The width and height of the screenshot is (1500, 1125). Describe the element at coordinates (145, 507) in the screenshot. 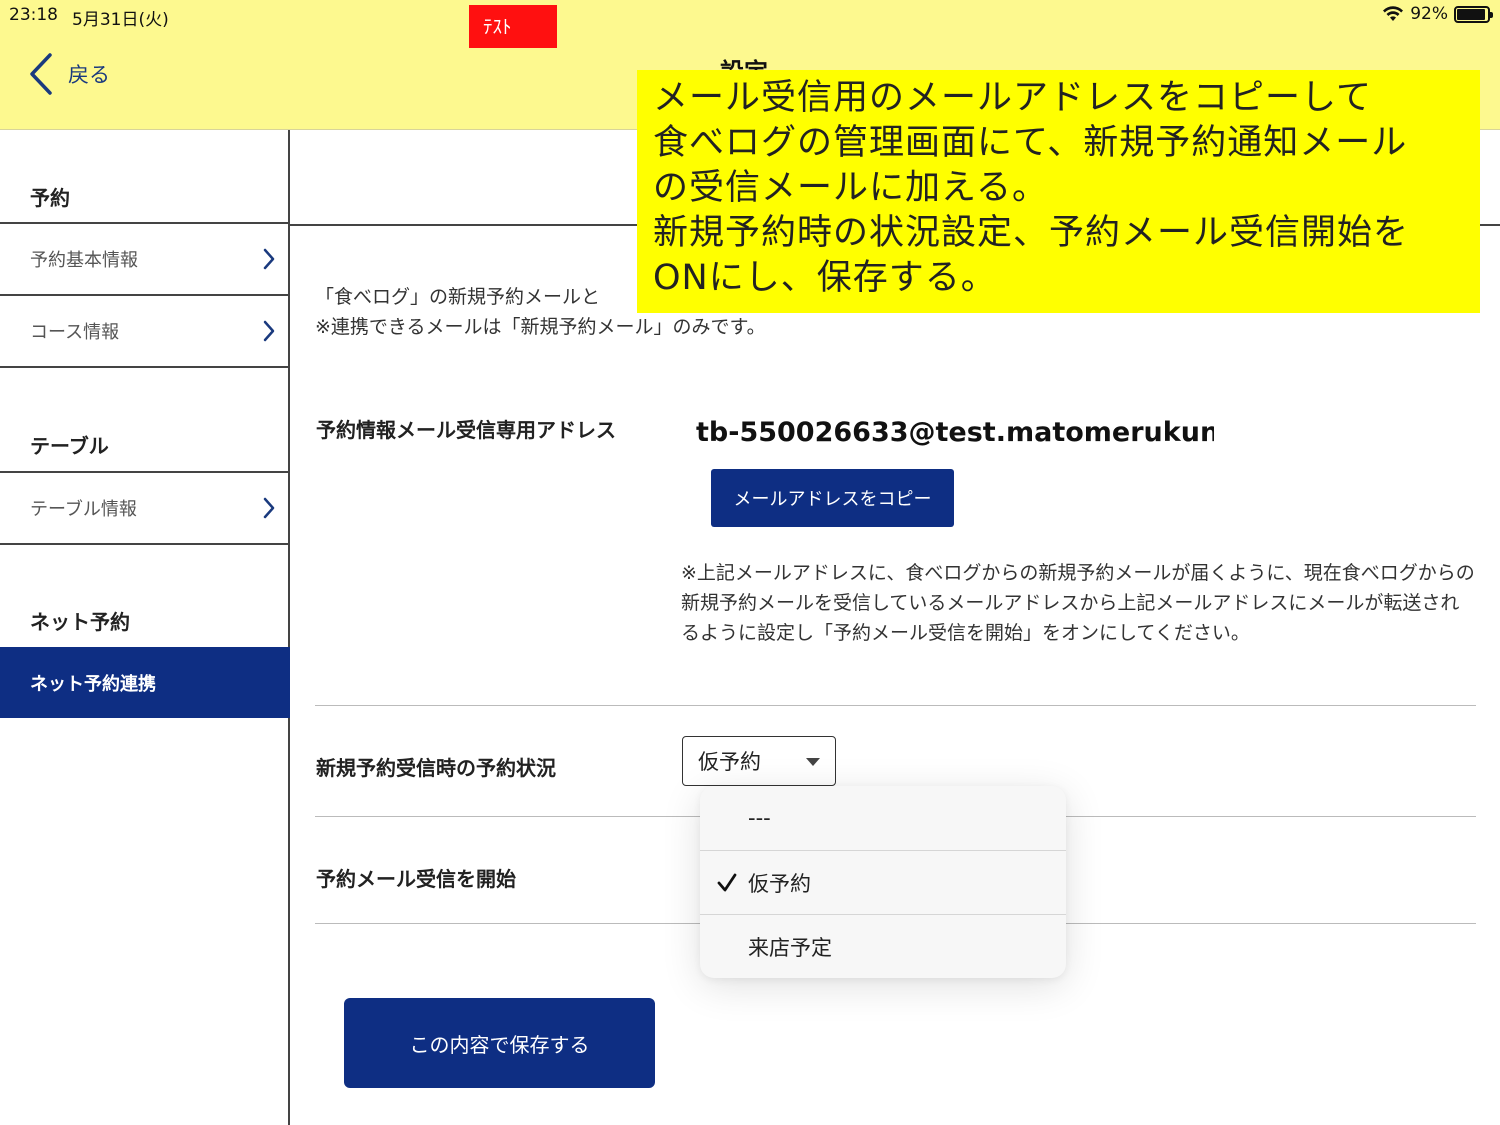

I see `sidebar-item-table-info: テーブル情報` at that location.